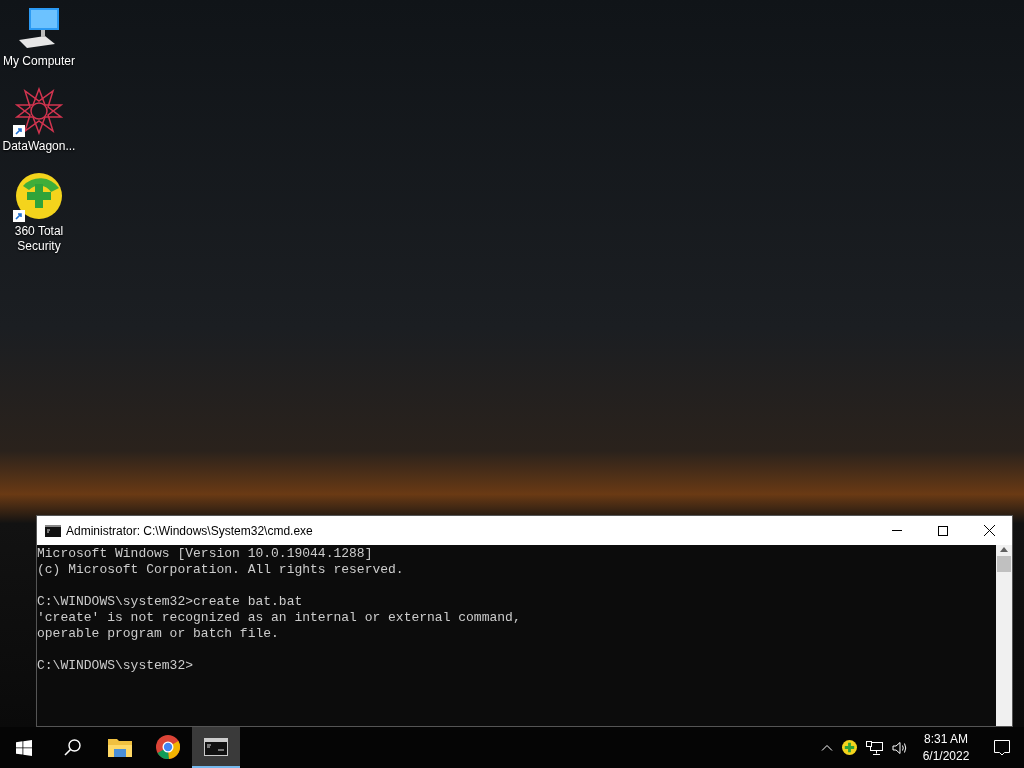  Describe the element at coordinates (39, 37) in the screenshot. I see `desktop-shortcut: My Computer` at that location.